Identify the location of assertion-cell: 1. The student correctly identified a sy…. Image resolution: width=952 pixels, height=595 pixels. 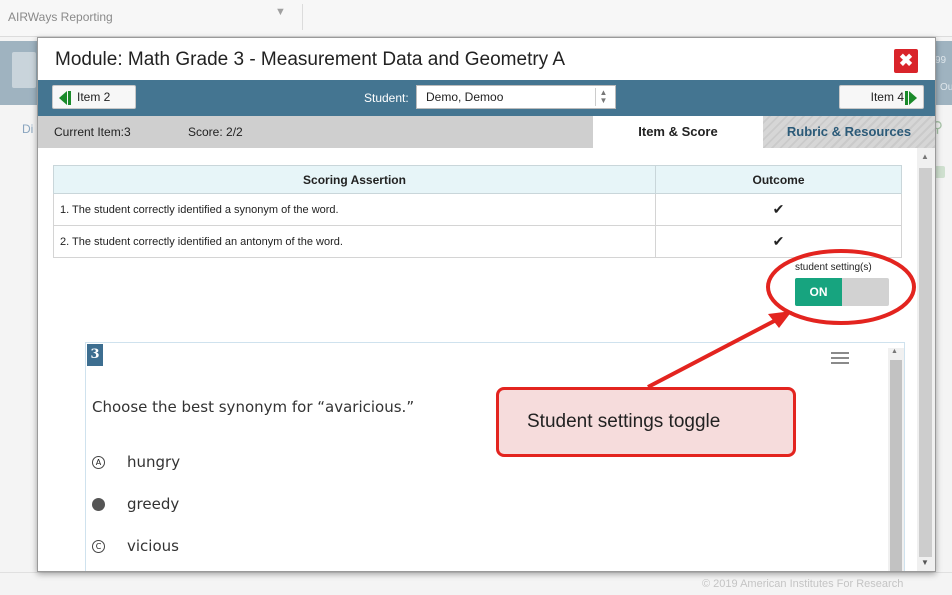
(354, 209).